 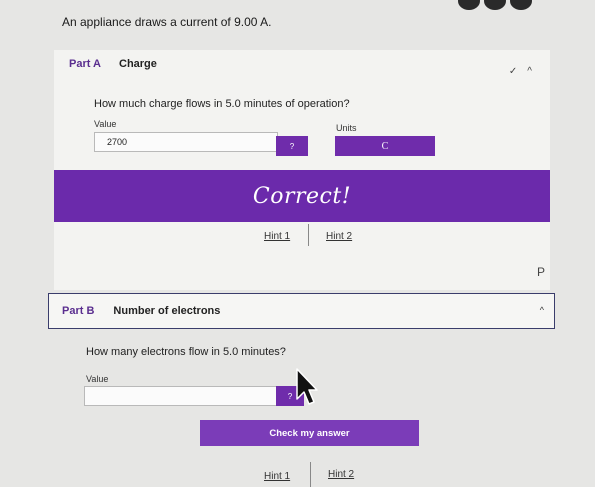 What do you see at coordinates (346, 128) in the screenshot?
I see `units-label: Units` at bounding box center [346, 128].